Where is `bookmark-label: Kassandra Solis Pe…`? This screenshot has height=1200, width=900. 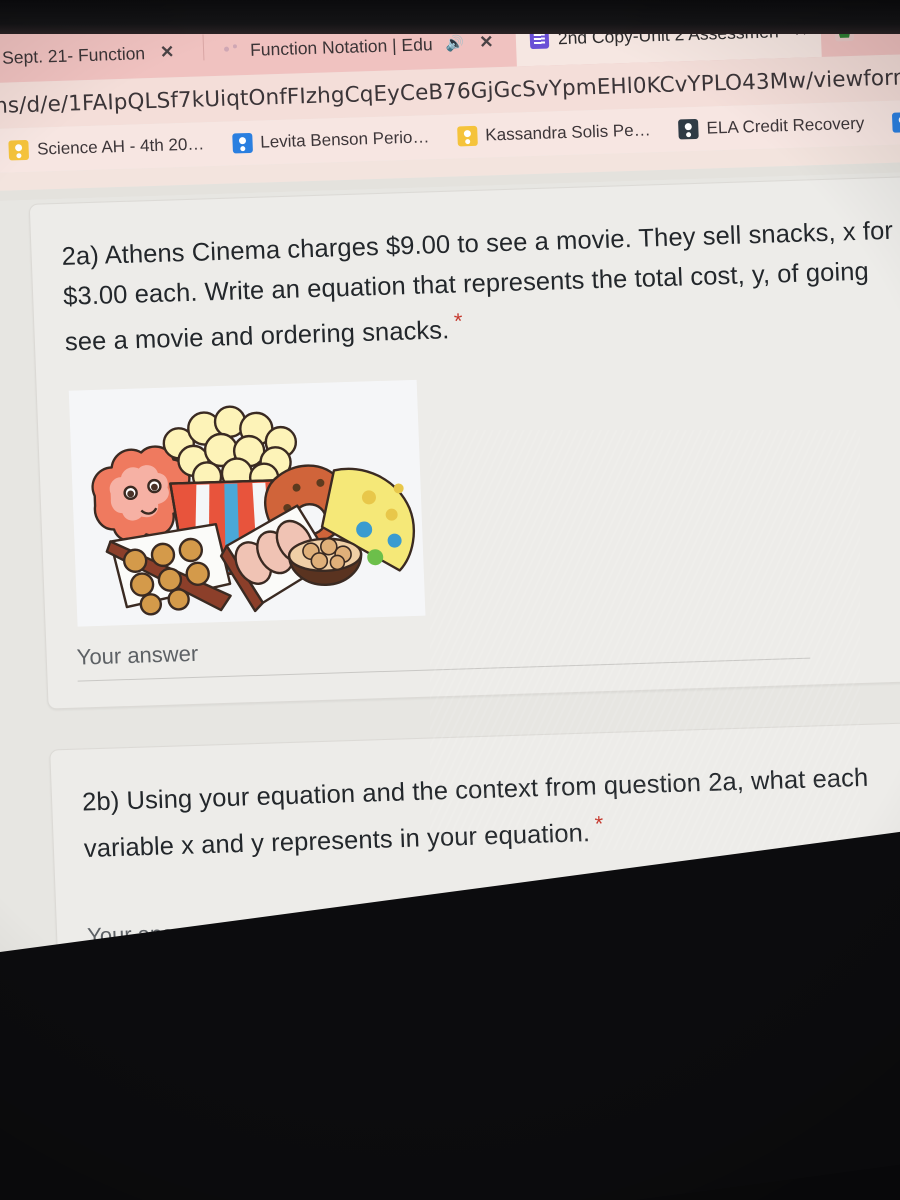 bookmark-label: Kassandra Solis Pe… is located at coordinates (567, 132).